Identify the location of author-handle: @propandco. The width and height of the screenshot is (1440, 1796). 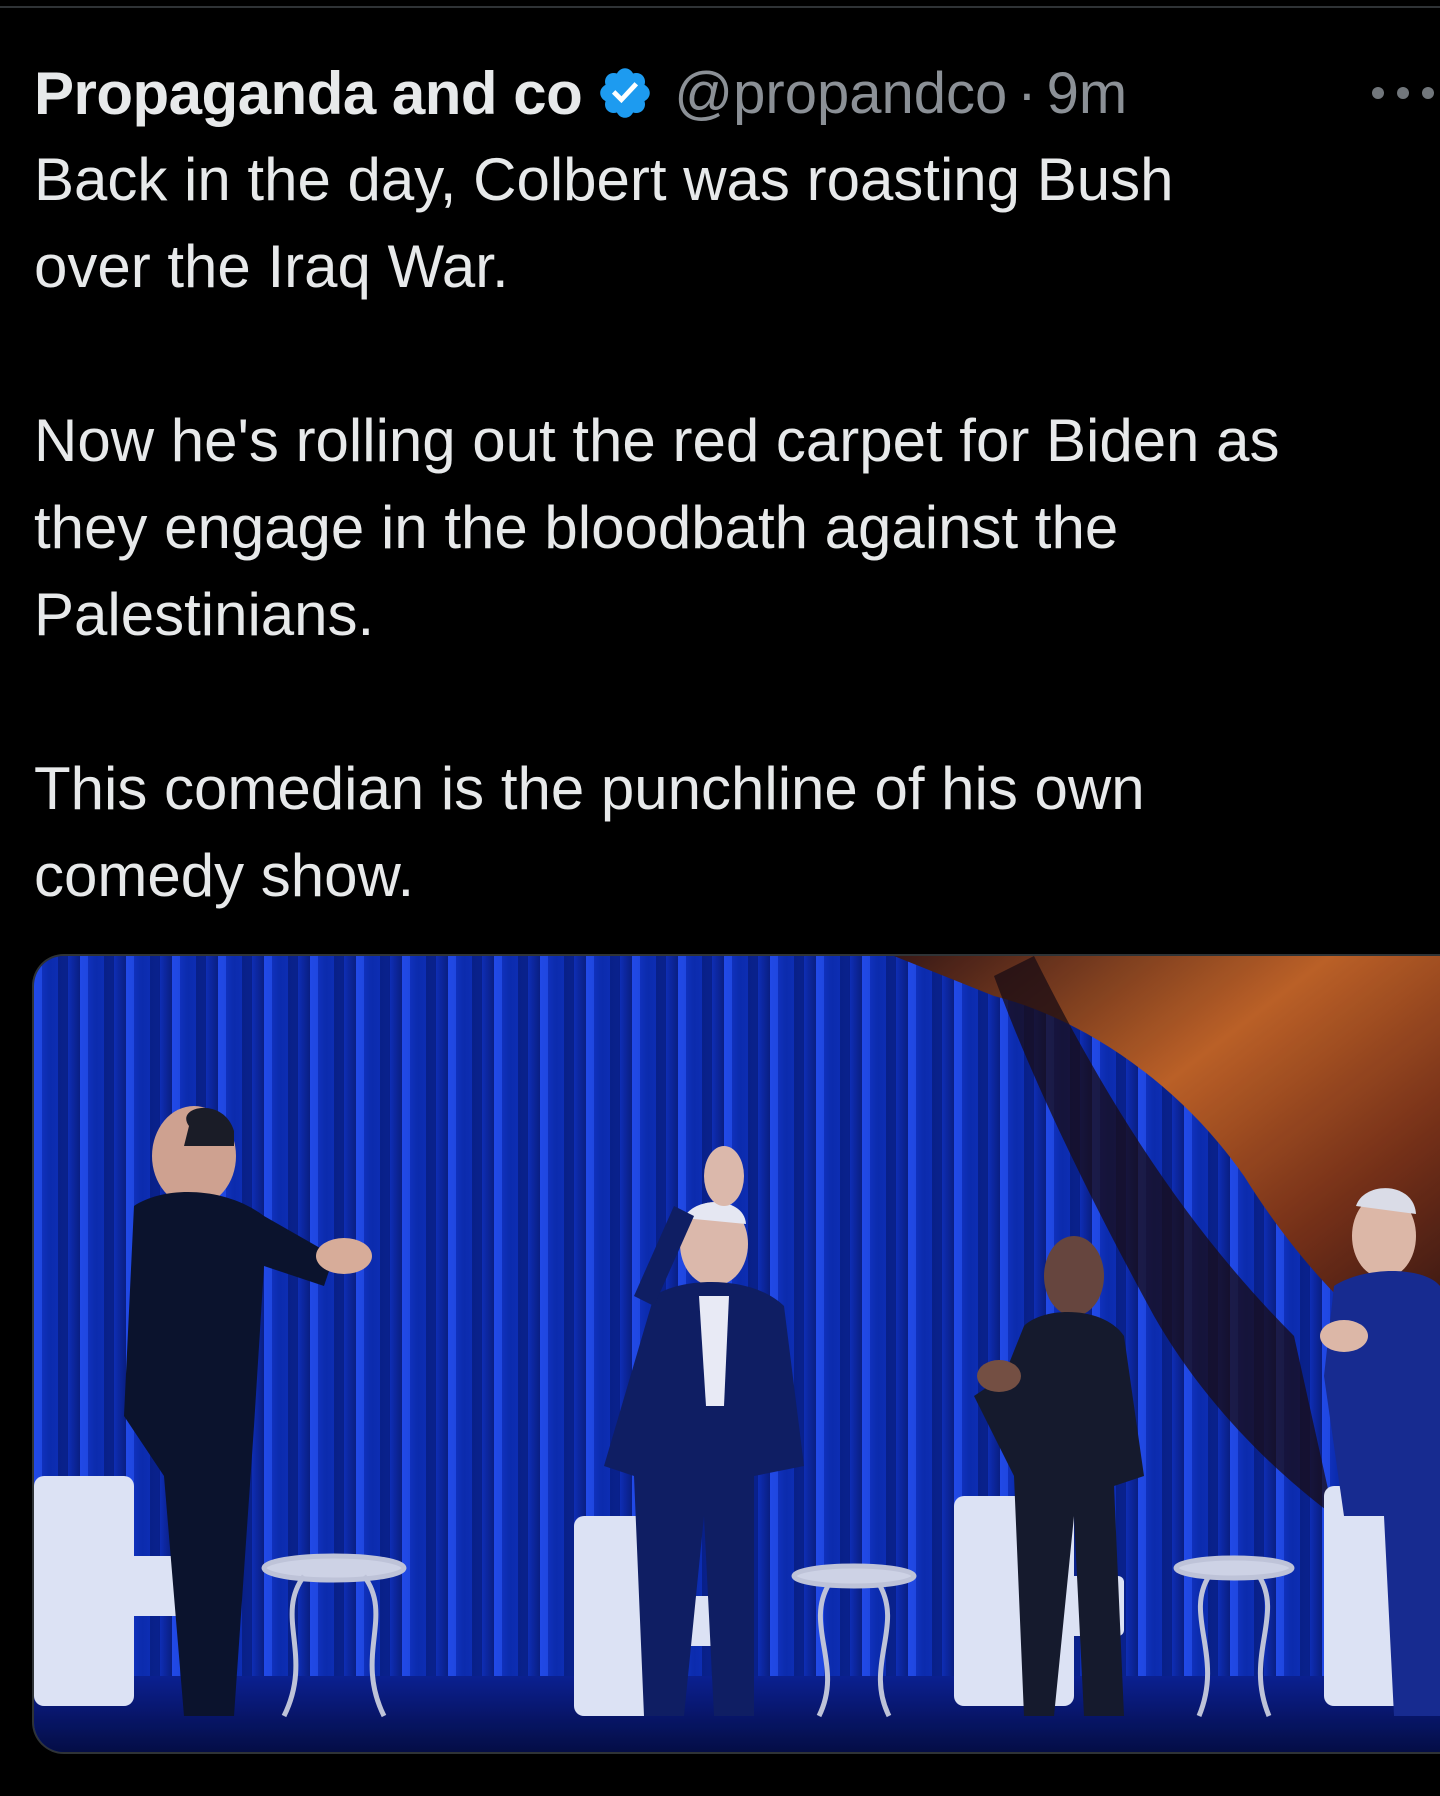
(840, 93).